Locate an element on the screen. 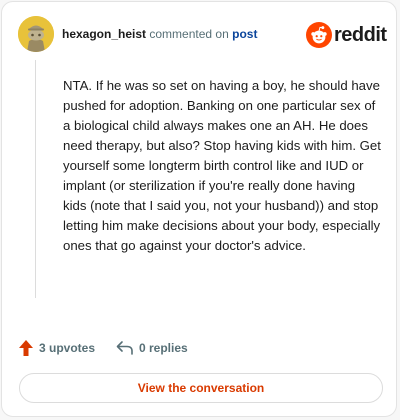 This screenshot has height=420, width=400. replies-button: 0 replies is located at coordinates (152, 348).